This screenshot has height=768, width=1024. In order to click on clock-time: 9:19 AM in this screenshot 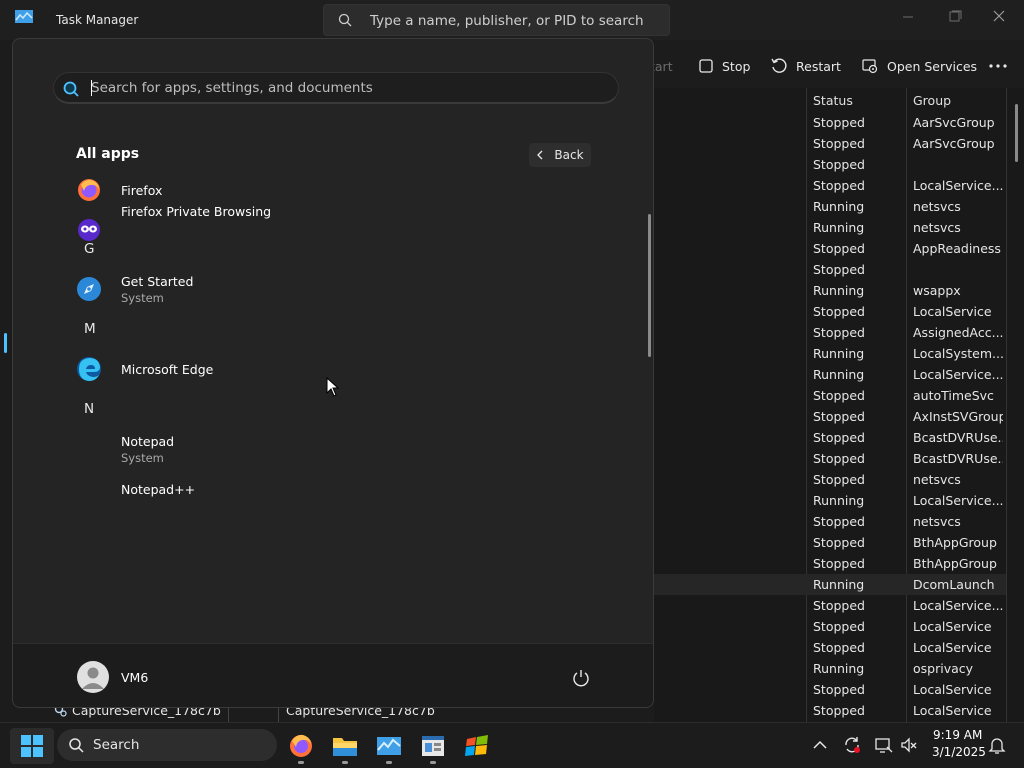, I will do `click(957, 735)`.